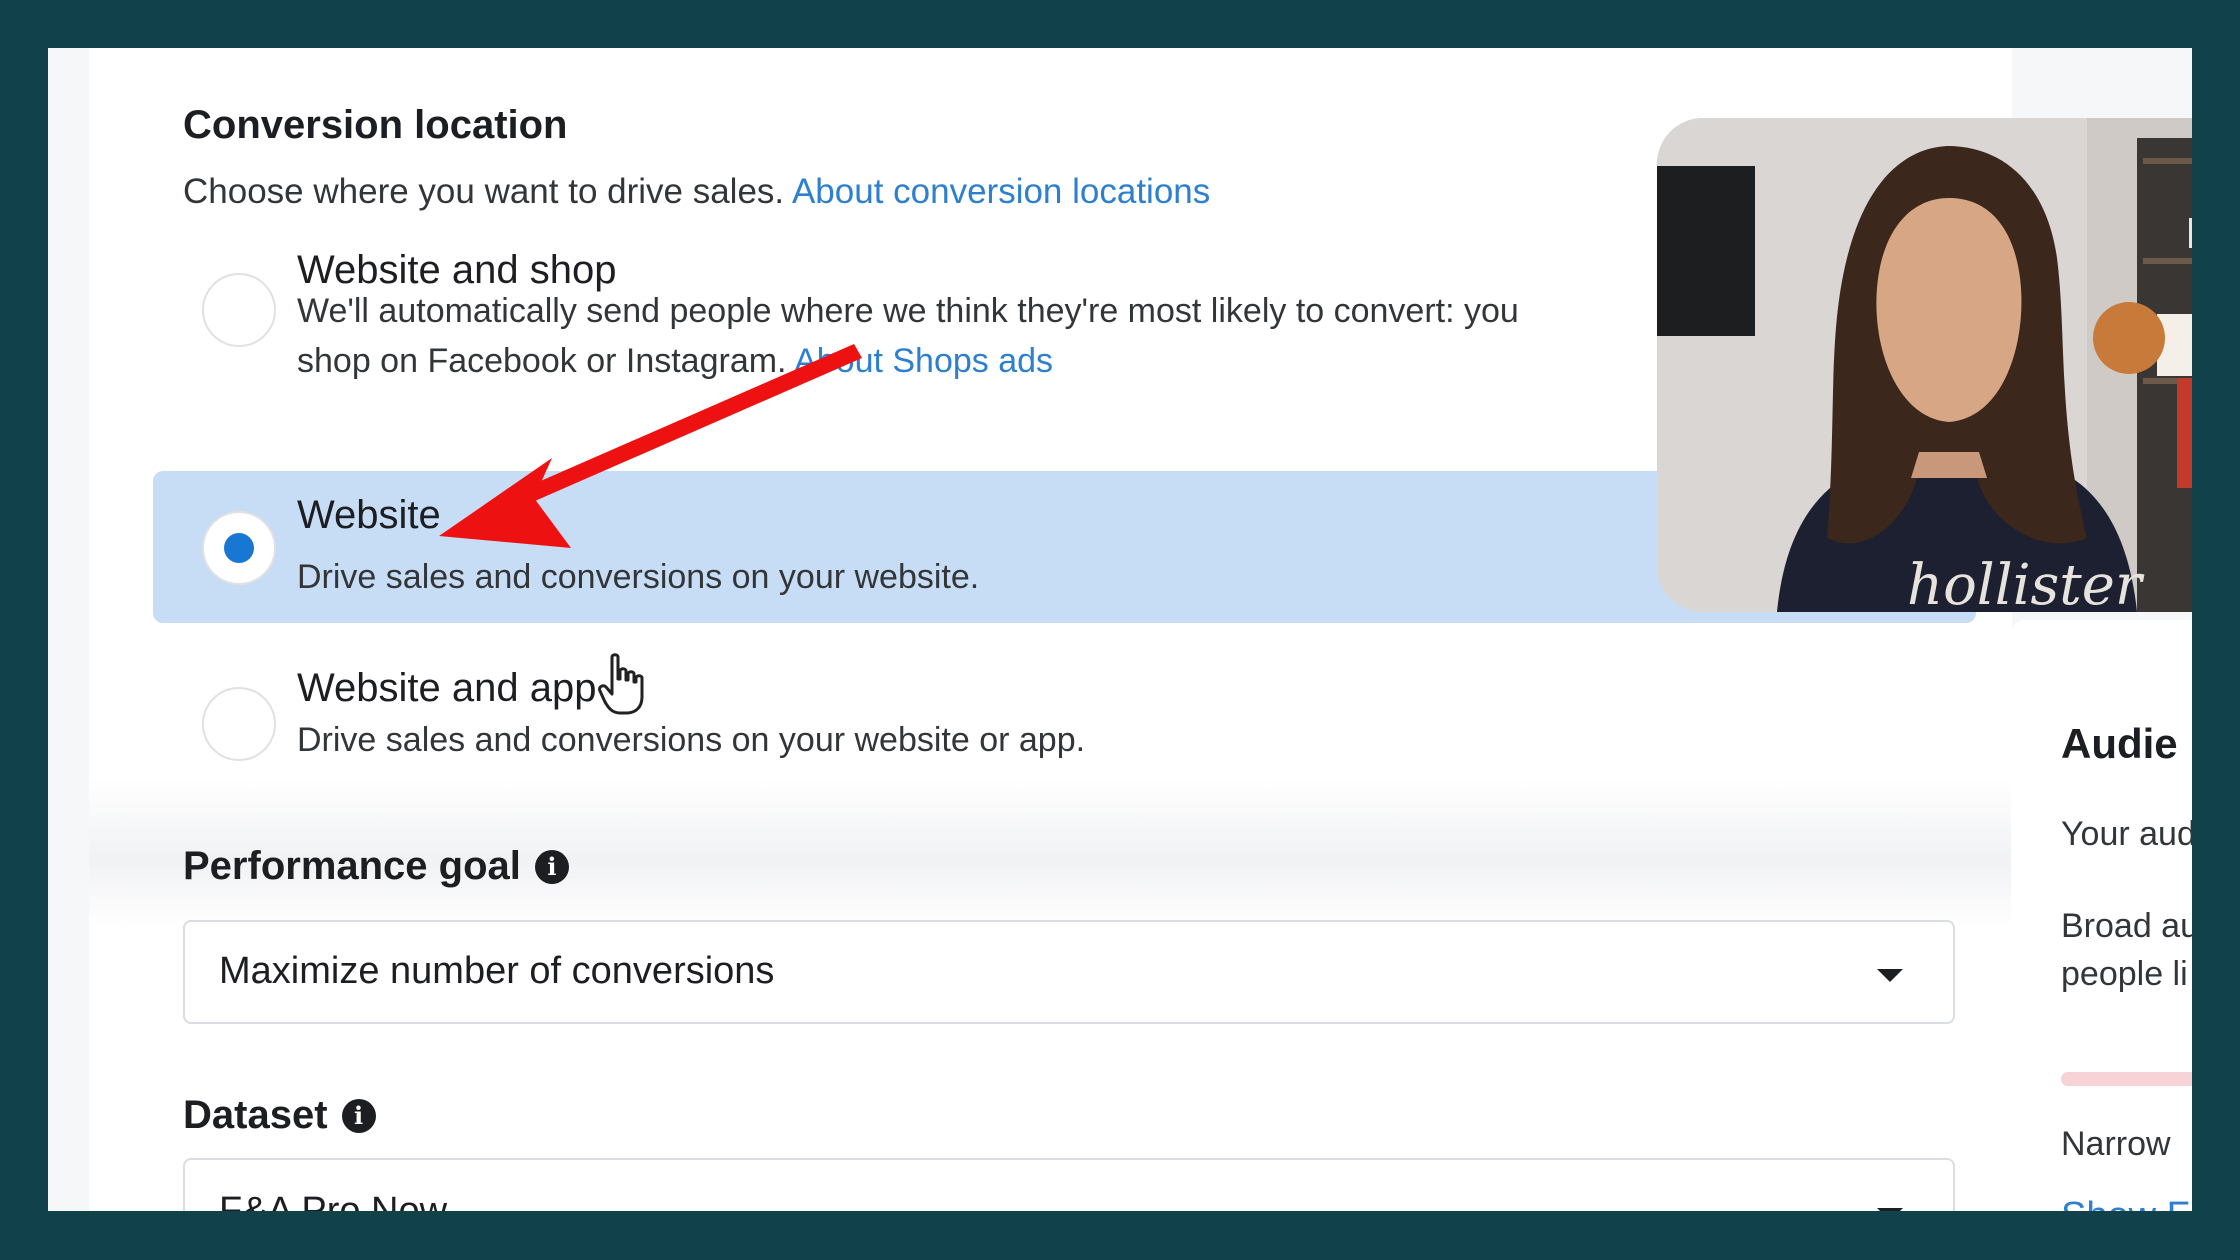 This screenshot has height=1260, width=2240. I want to click on presenter-video: hollister, so click(1924, 365).